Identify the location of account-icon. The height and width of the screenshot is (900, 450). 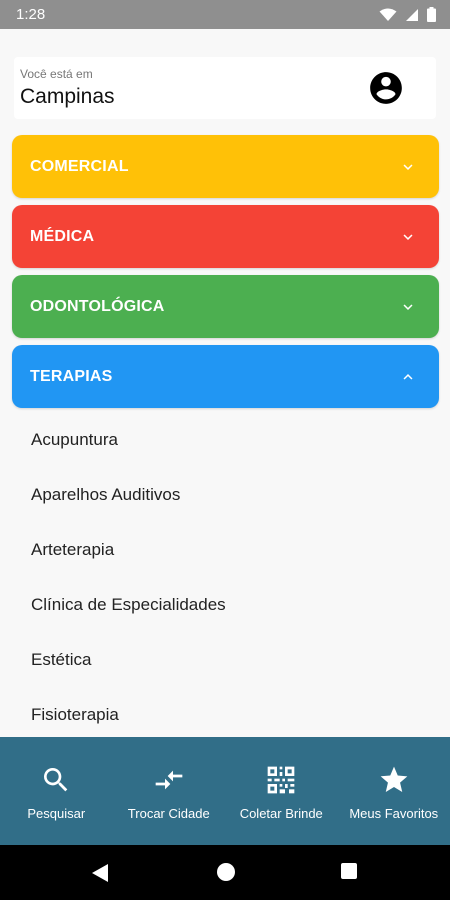
(386, 88).